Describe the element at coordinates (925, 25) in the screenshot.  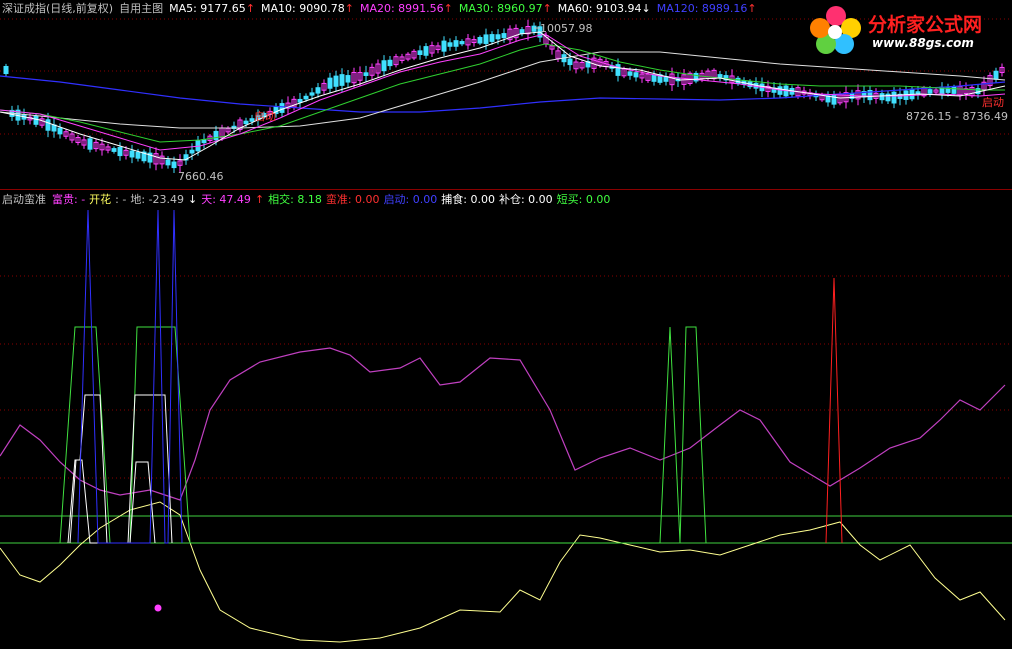
I see `logo-title: 分析家公式网` at that location.